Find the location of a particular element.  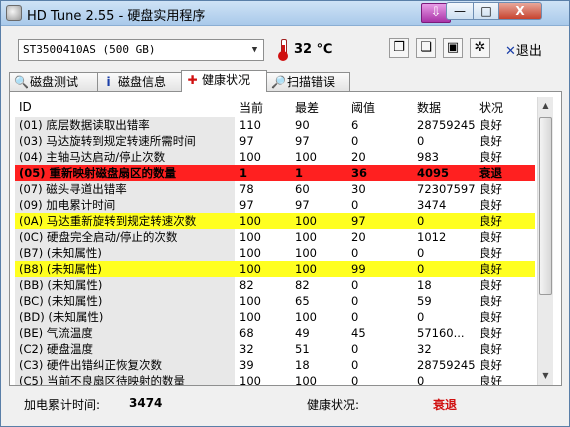

table-row: (C5) 当前不良扇区待映射的数量 100 100 0 0 良好 is located at coordinates (275, 379).